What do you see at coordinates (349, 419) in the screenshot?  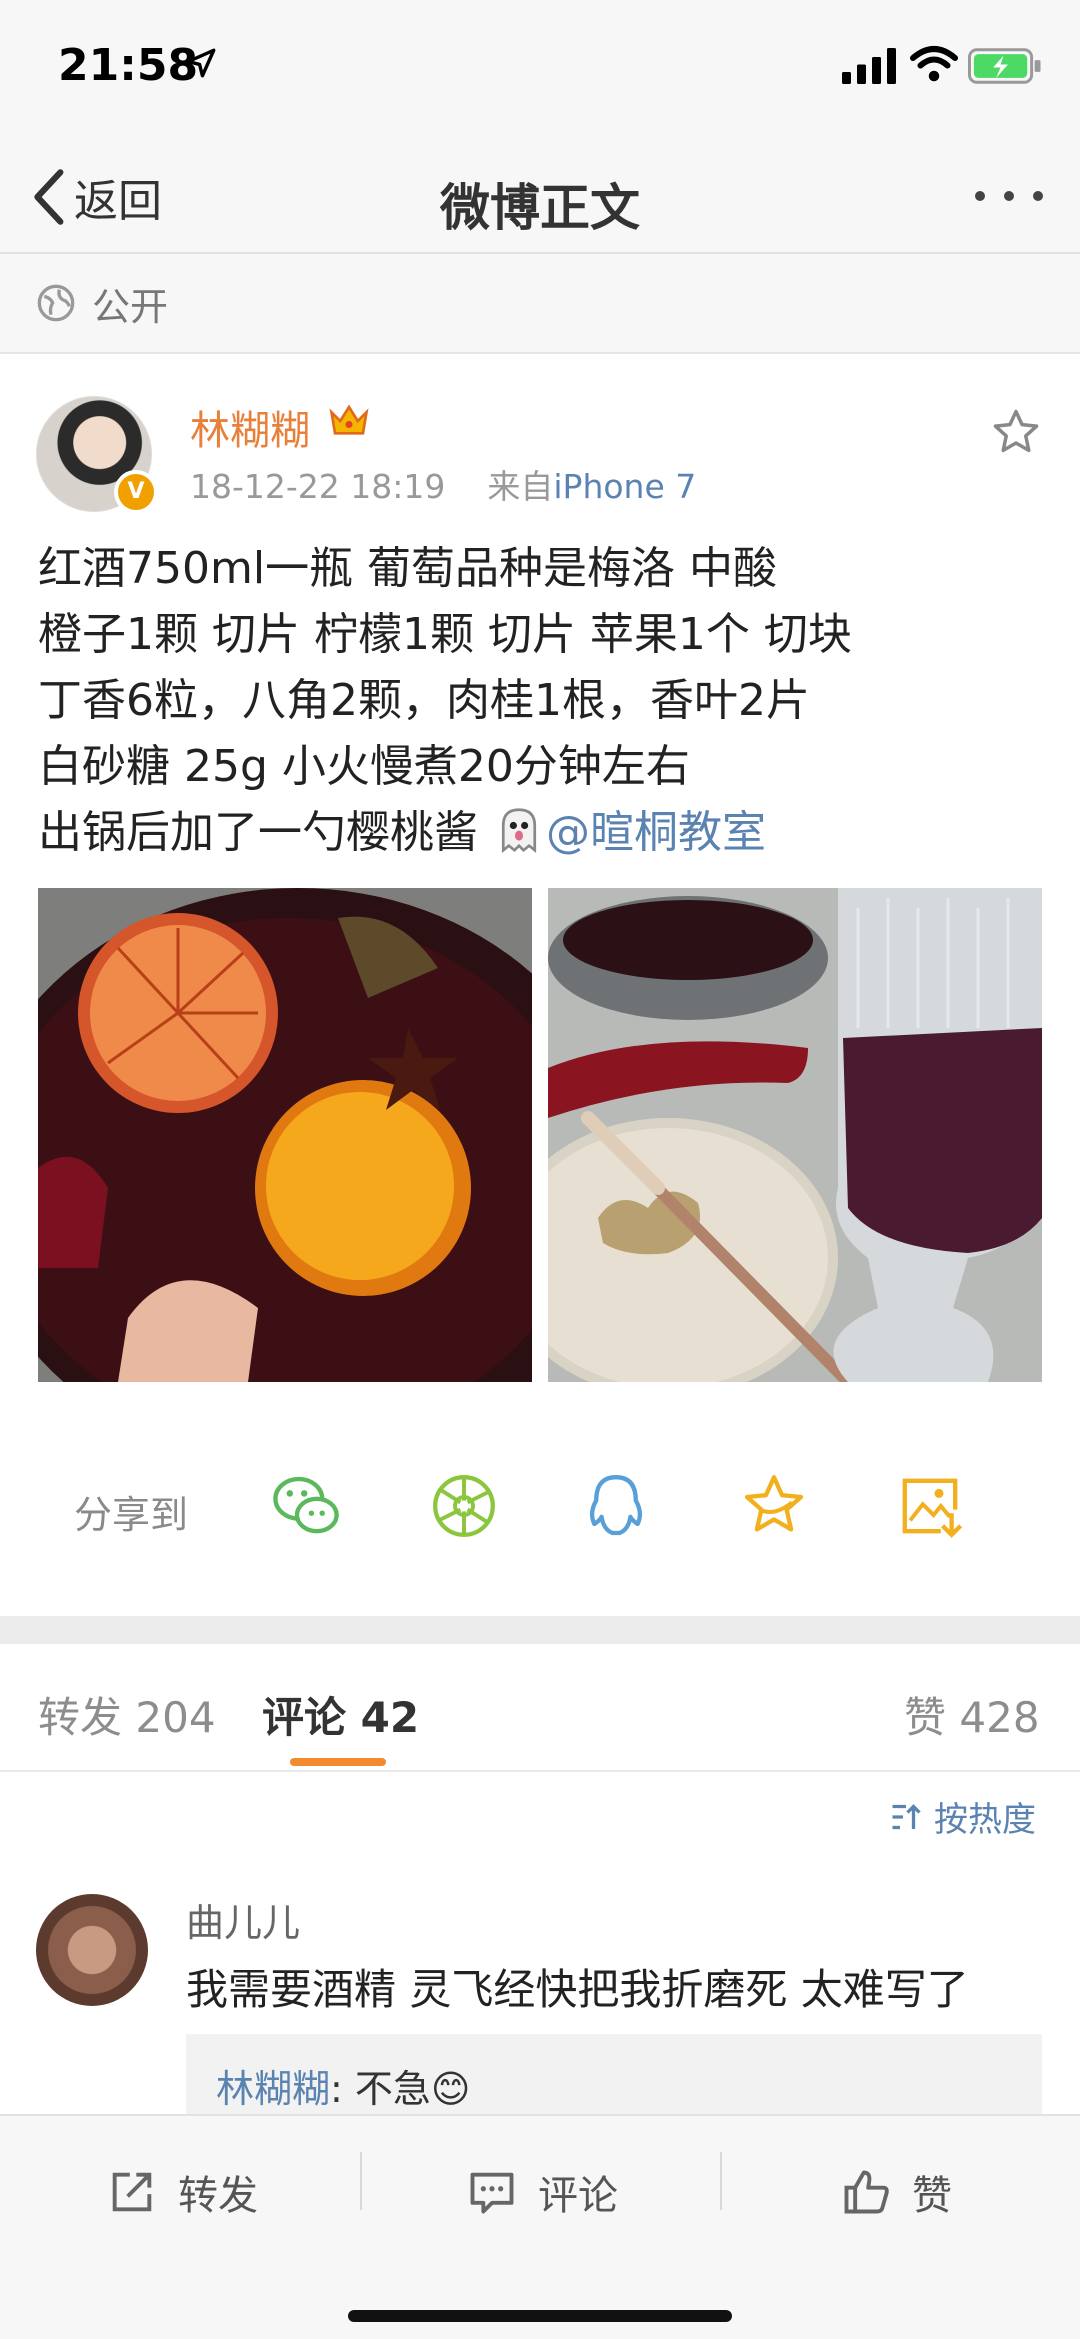 I see `crown-icon` at bounding box center [349, 419].